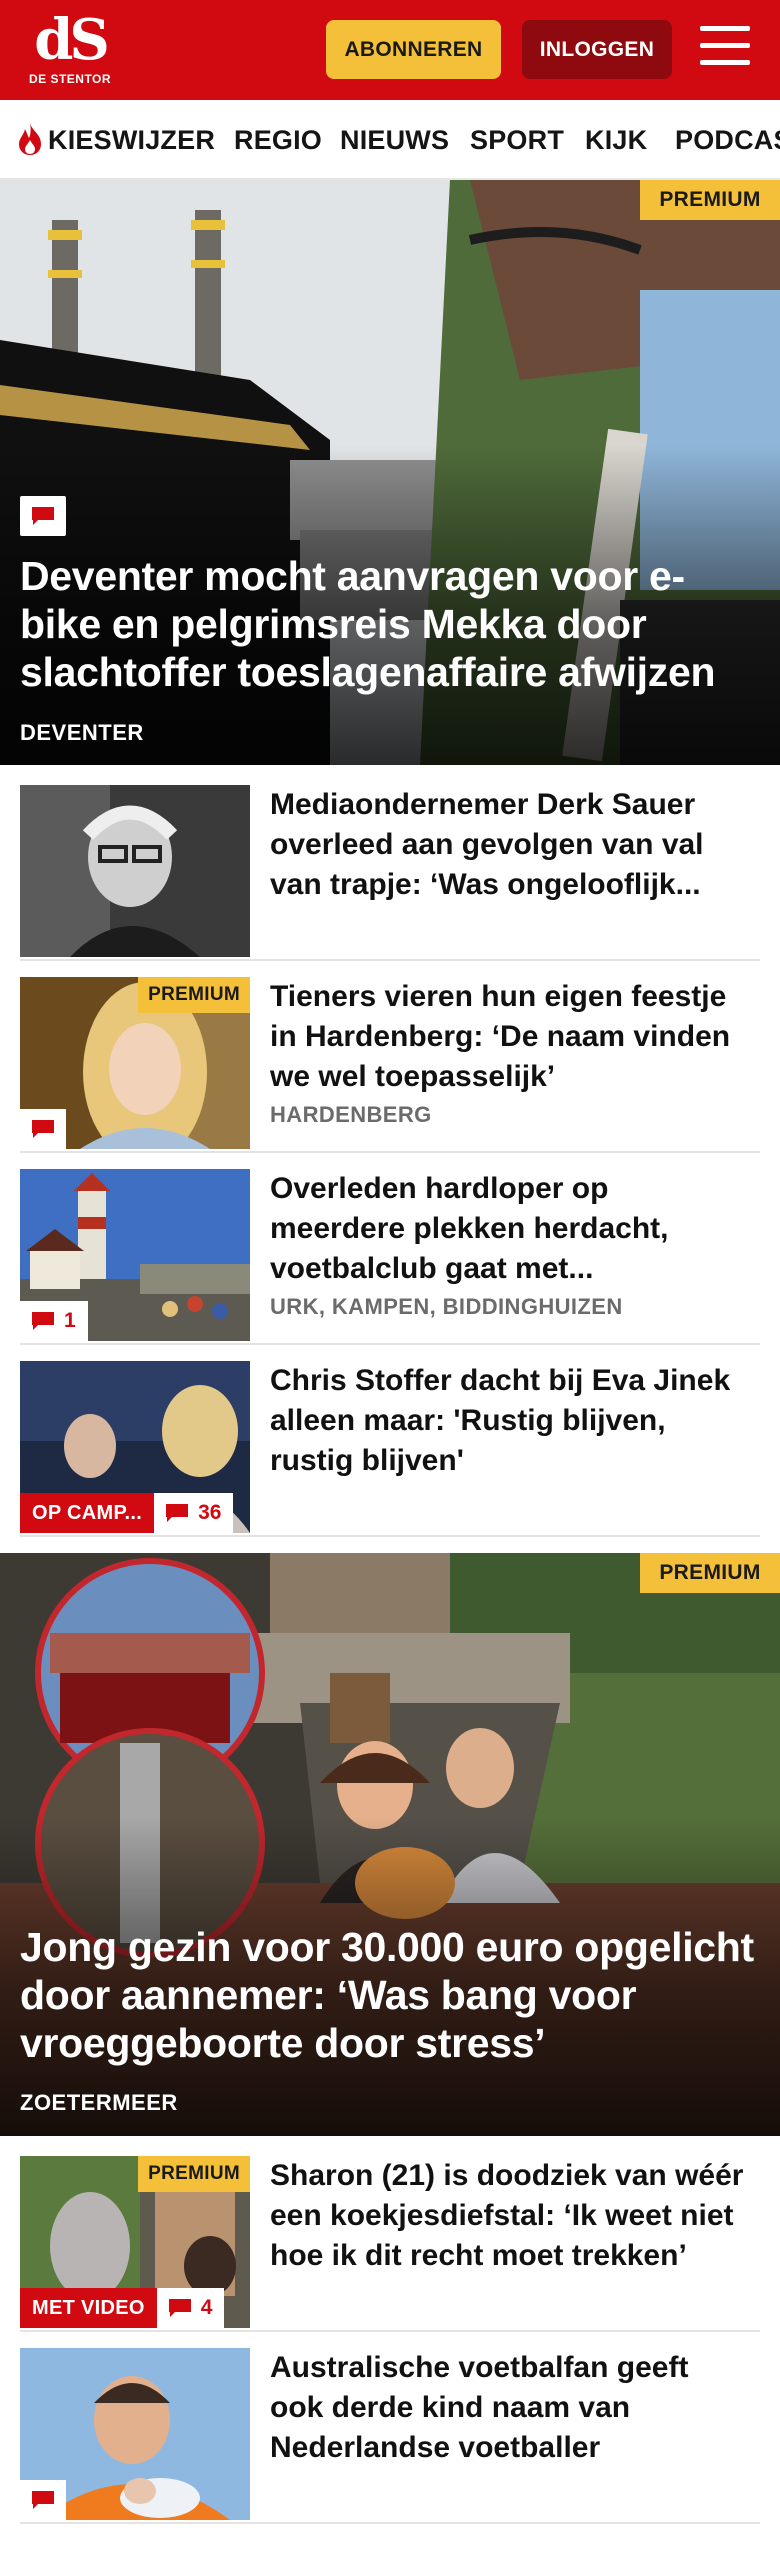 The width and height of the screenshot is (780, 2560). I want to click on top-header: dS DE STENTOR ABONNEREN INLOGGEN, so click(390, 50).